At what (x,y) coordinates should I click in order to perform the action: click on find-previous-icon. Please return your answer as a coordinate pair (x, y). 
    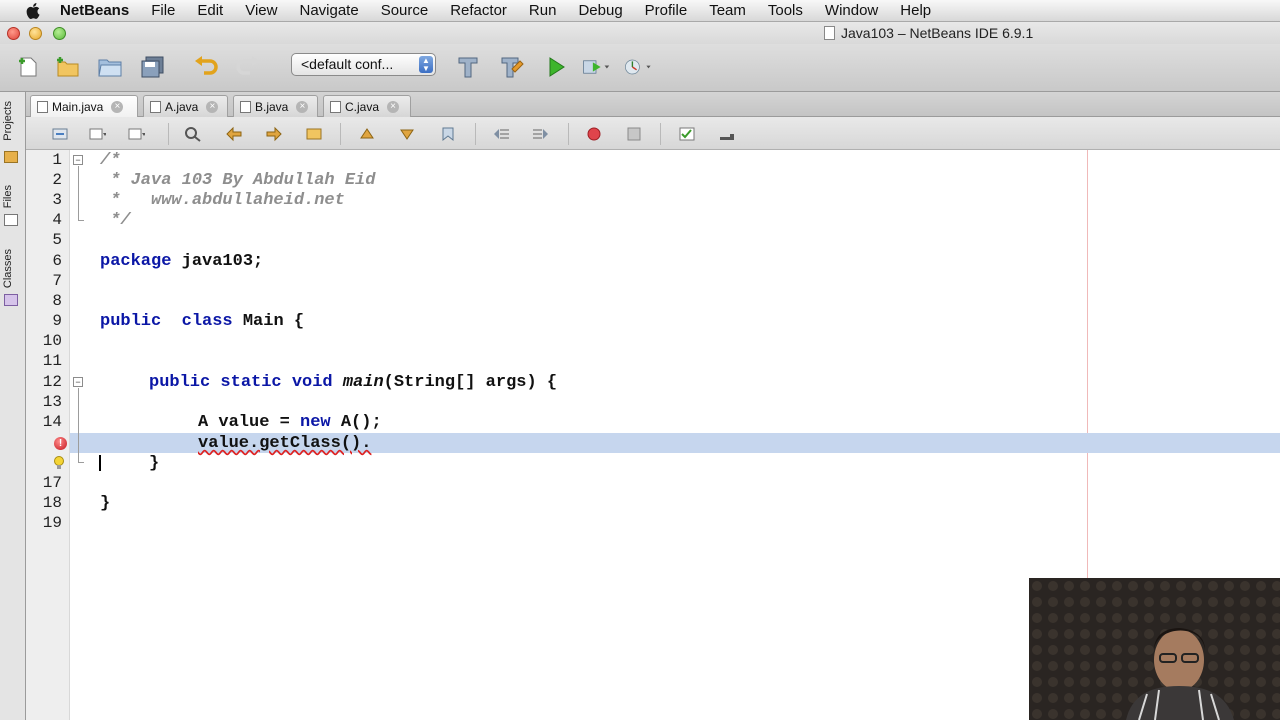
    Looking at the image, I should click on (234, 134).